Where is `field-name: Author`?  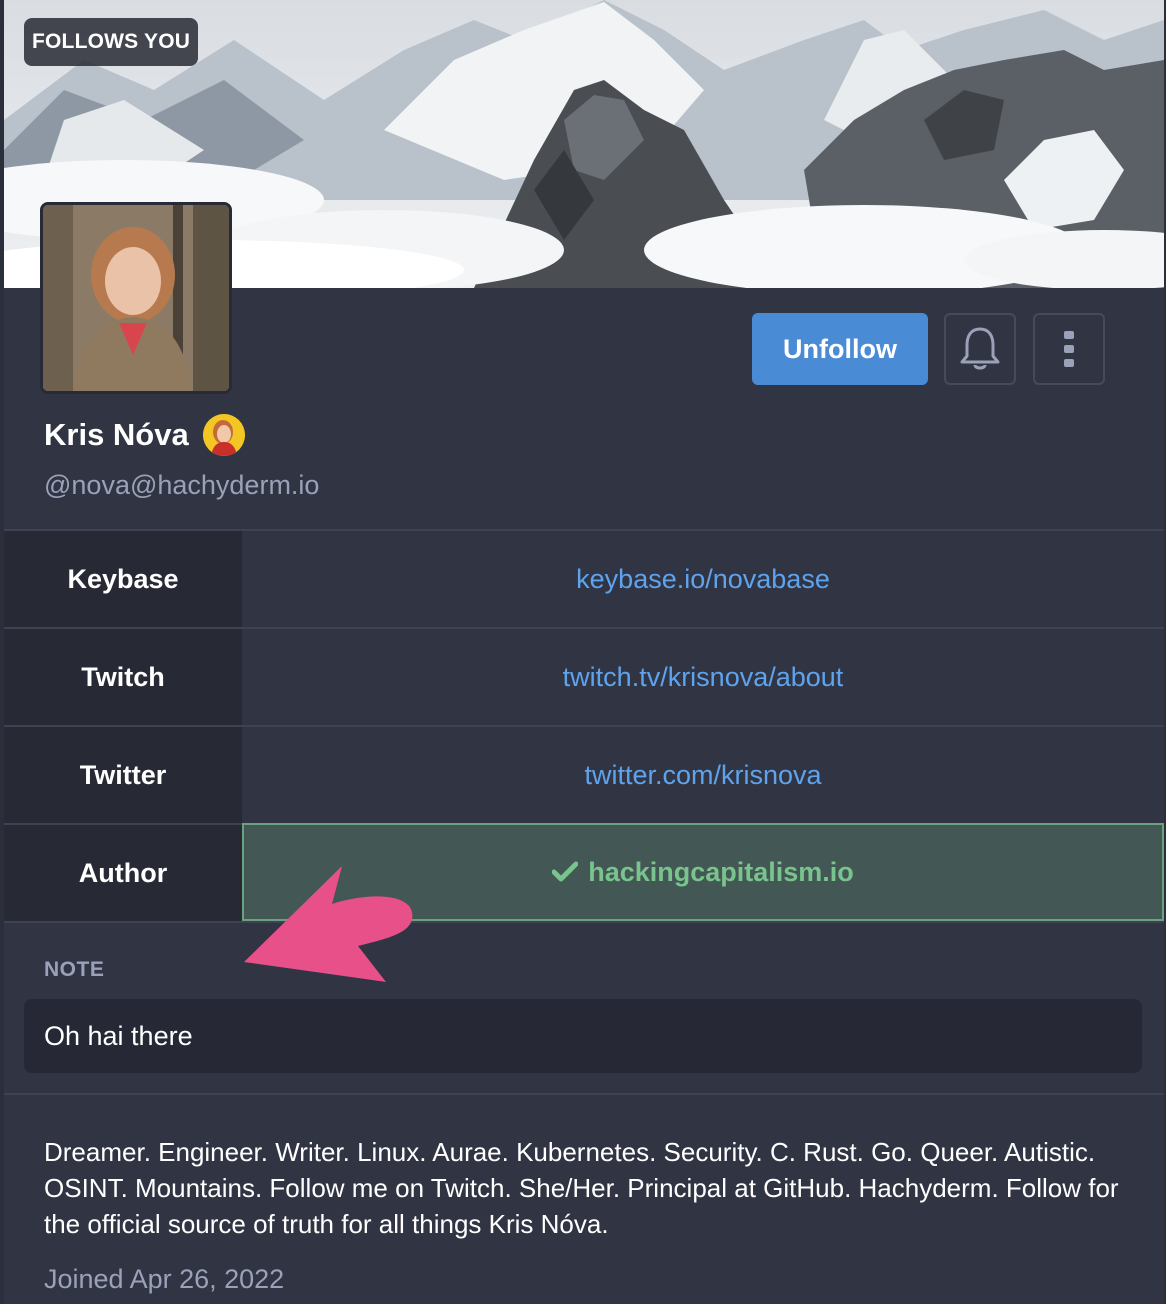 field-name: Author is located at coordinates (123, 873).